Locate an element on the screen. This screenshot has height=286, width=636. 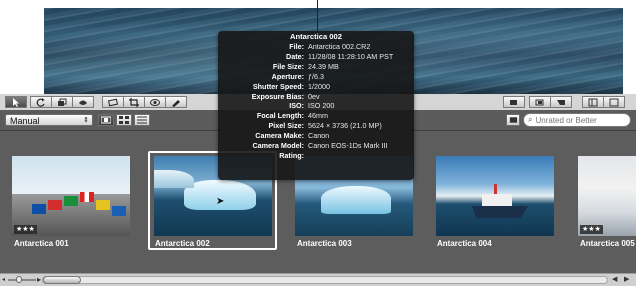
hud-row: Shutter Speed: 1/2000 is located at coordinates (316, 87).